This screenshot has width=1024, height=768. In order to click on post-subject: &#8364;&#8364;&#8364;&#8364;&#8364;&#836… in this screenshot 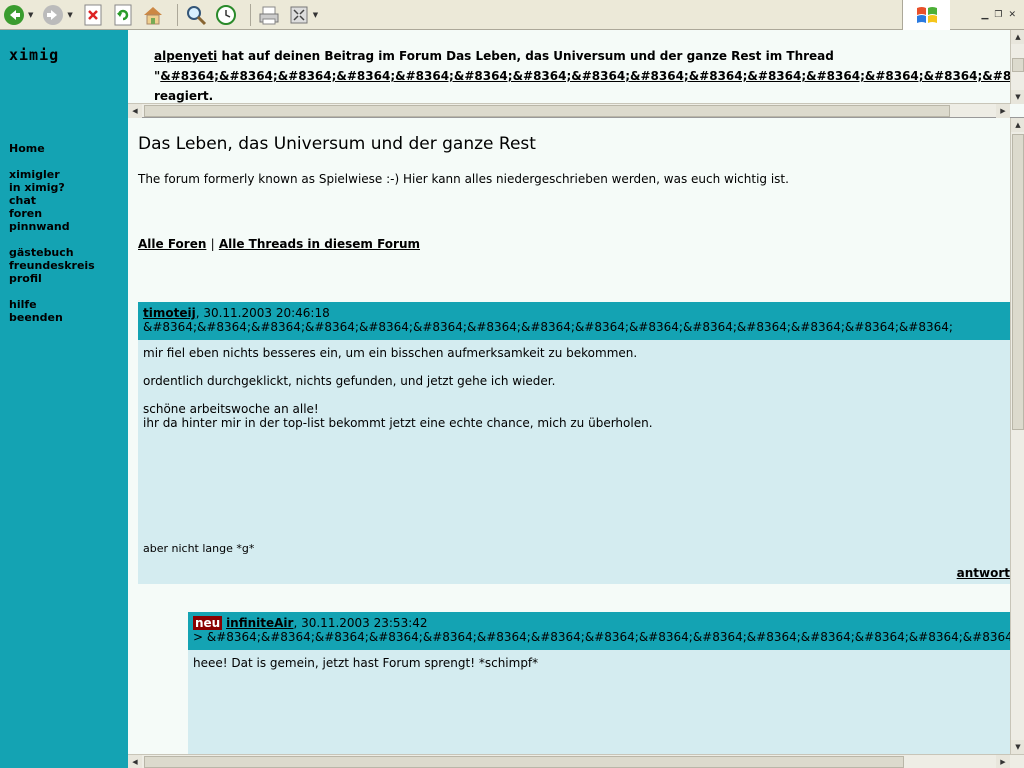, I will do `click(548, 327)`.